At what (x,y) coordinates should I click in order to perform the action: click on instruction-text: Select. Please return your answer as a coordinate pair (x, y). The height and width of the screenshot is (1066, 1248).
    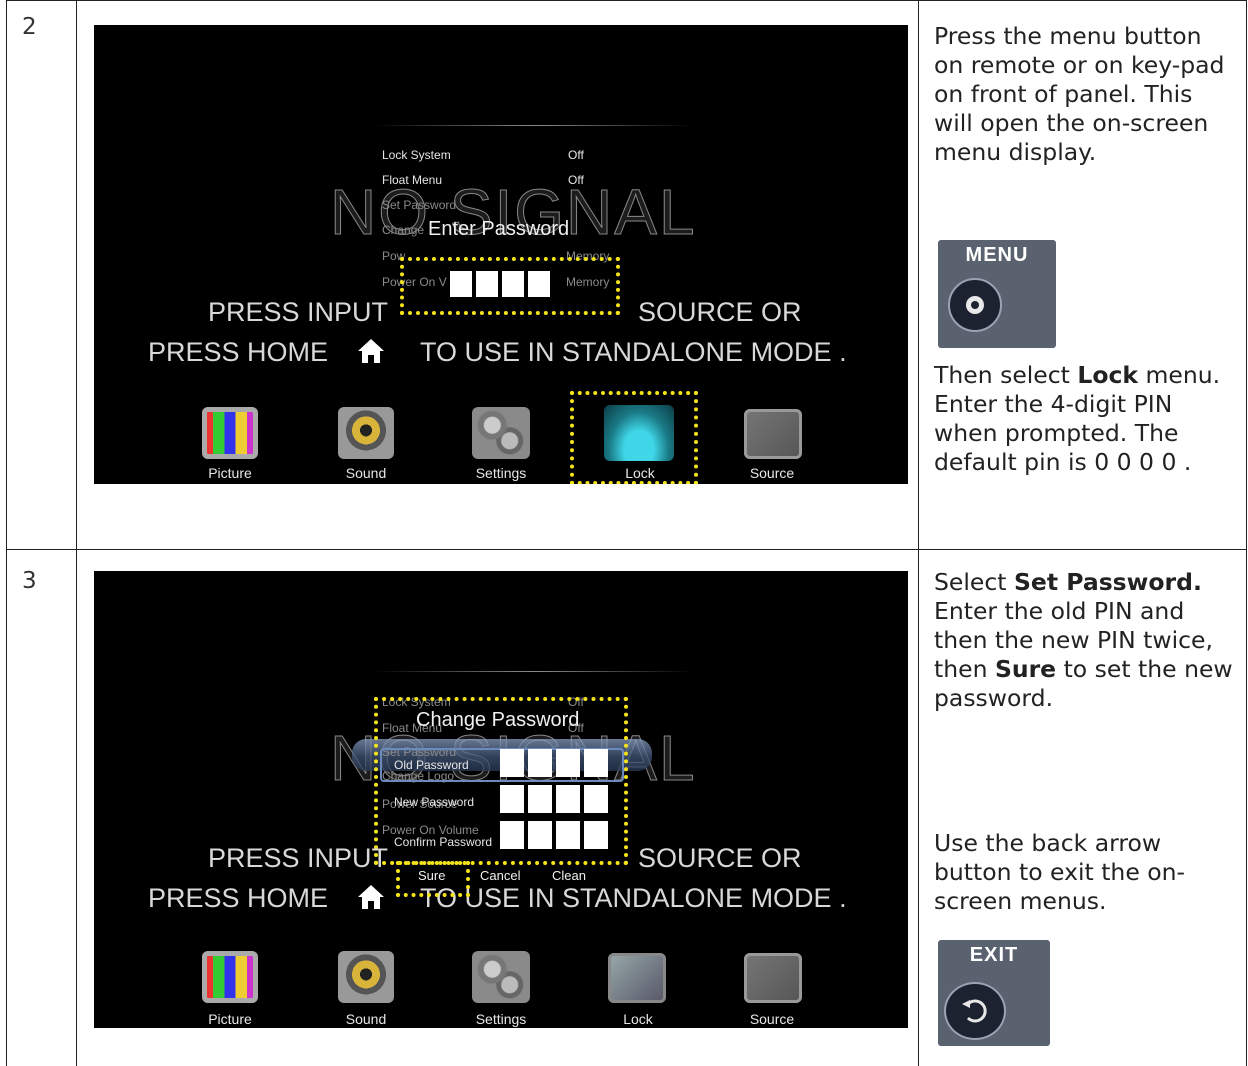
    Looking at the image, I should click on (974, 582).